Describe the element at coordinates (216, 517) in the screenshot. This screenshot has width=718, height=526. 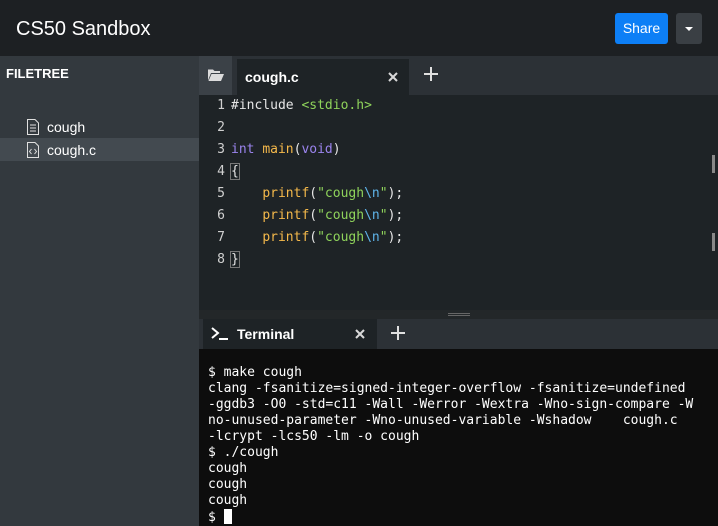
I see `terminal-prompt: $` at that location.